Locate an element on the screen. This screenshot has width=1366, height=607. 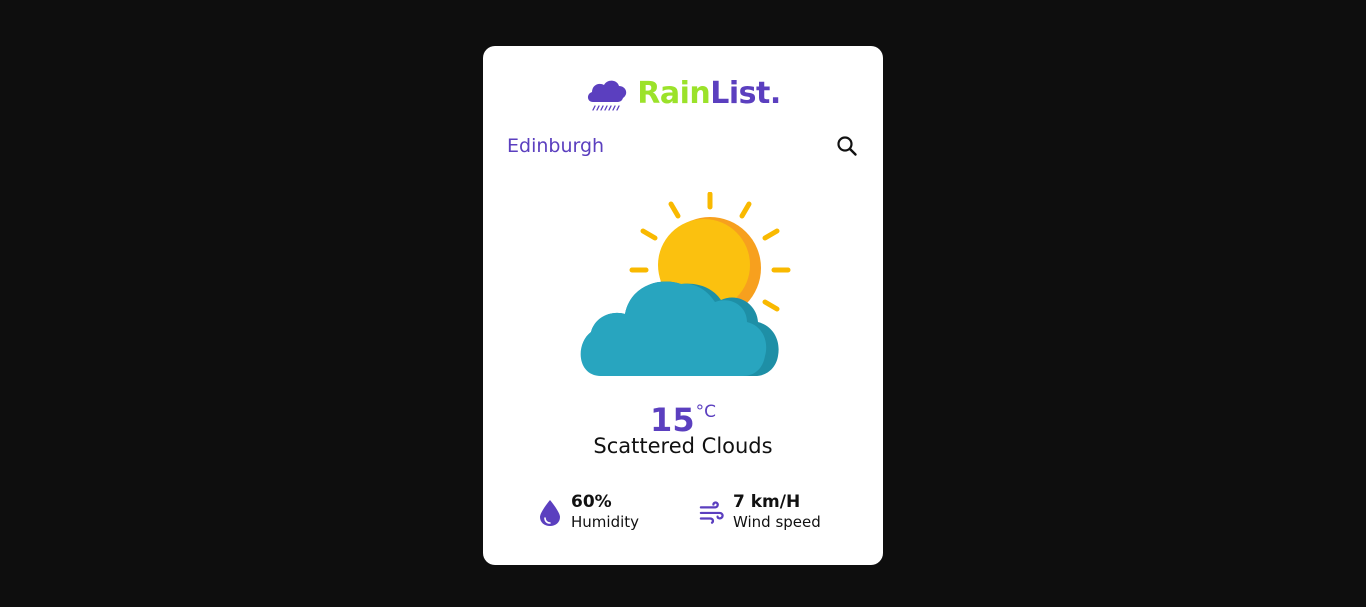
weather-description: Scattered Clouds is located at coordinates (683, 446).